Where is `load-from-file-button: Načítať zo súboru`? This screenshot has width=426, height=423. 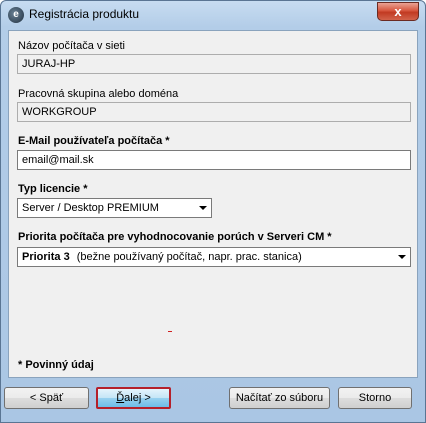 load-from-file-button: Načítať zo súboru is located at coordinates (279, 398).